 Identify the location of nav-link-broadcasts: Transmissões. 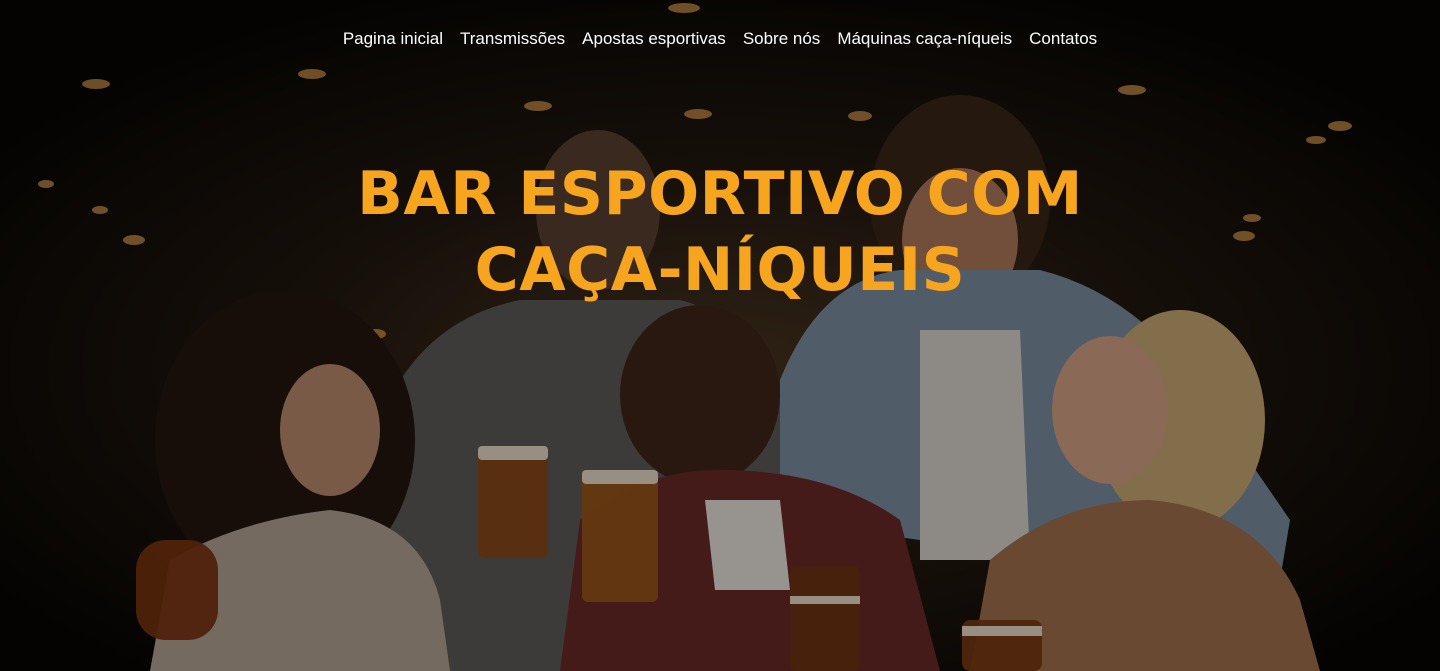
(512, 39).